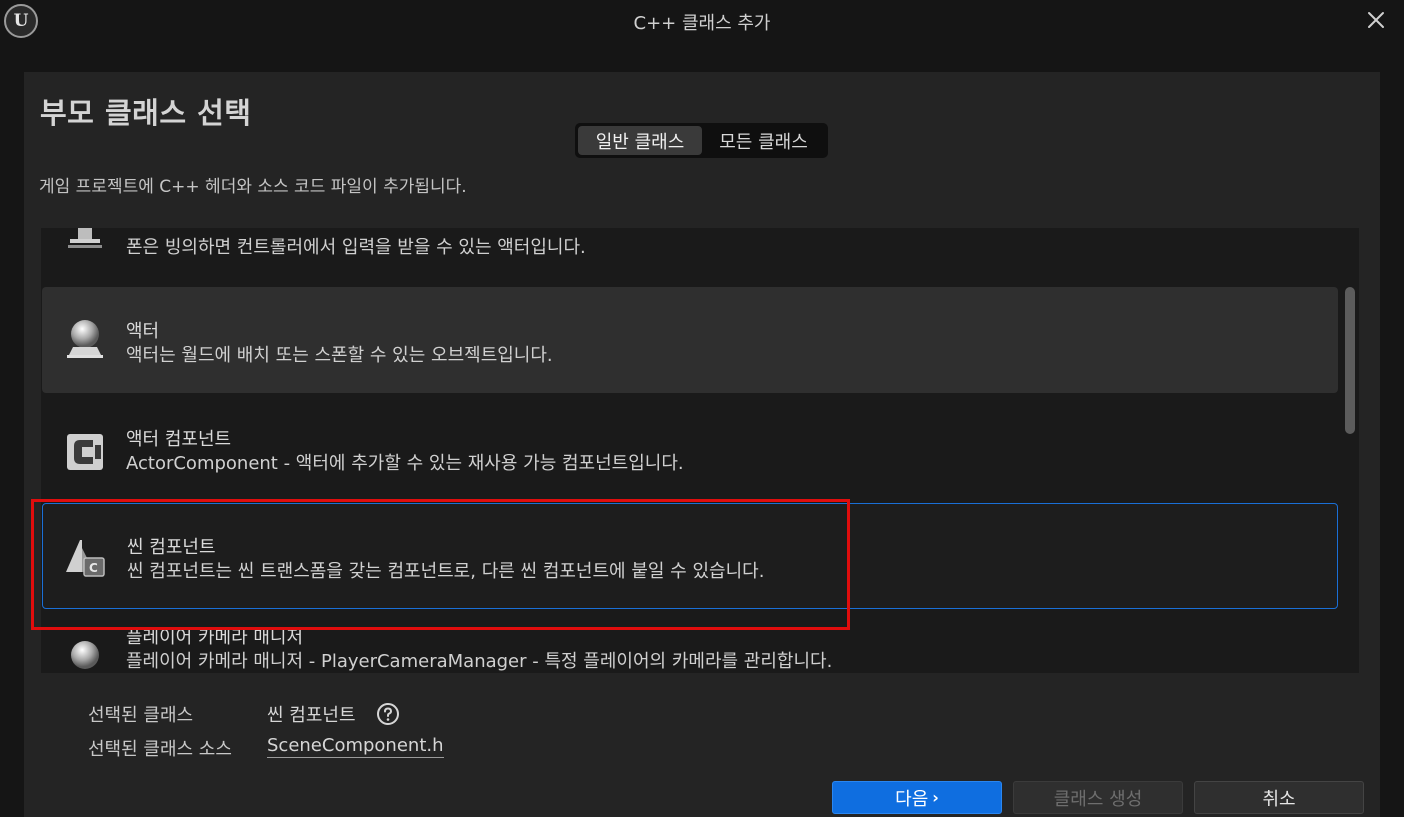  Describe the element at coordinates (356, 247) in the screenshot. I see `list-item-description: 폰은 빙의하면 컨트롤러에서 입력을 받을 수 있는 액터입니다.` at that location.